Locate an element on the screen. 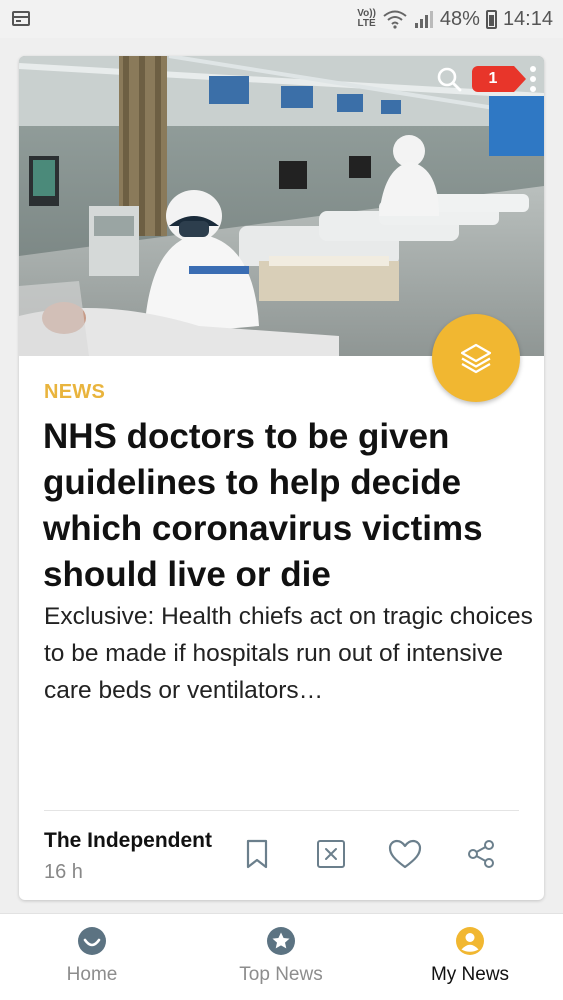 The image size is (563, 1000). article-actions is located at coordinates (374, 856).